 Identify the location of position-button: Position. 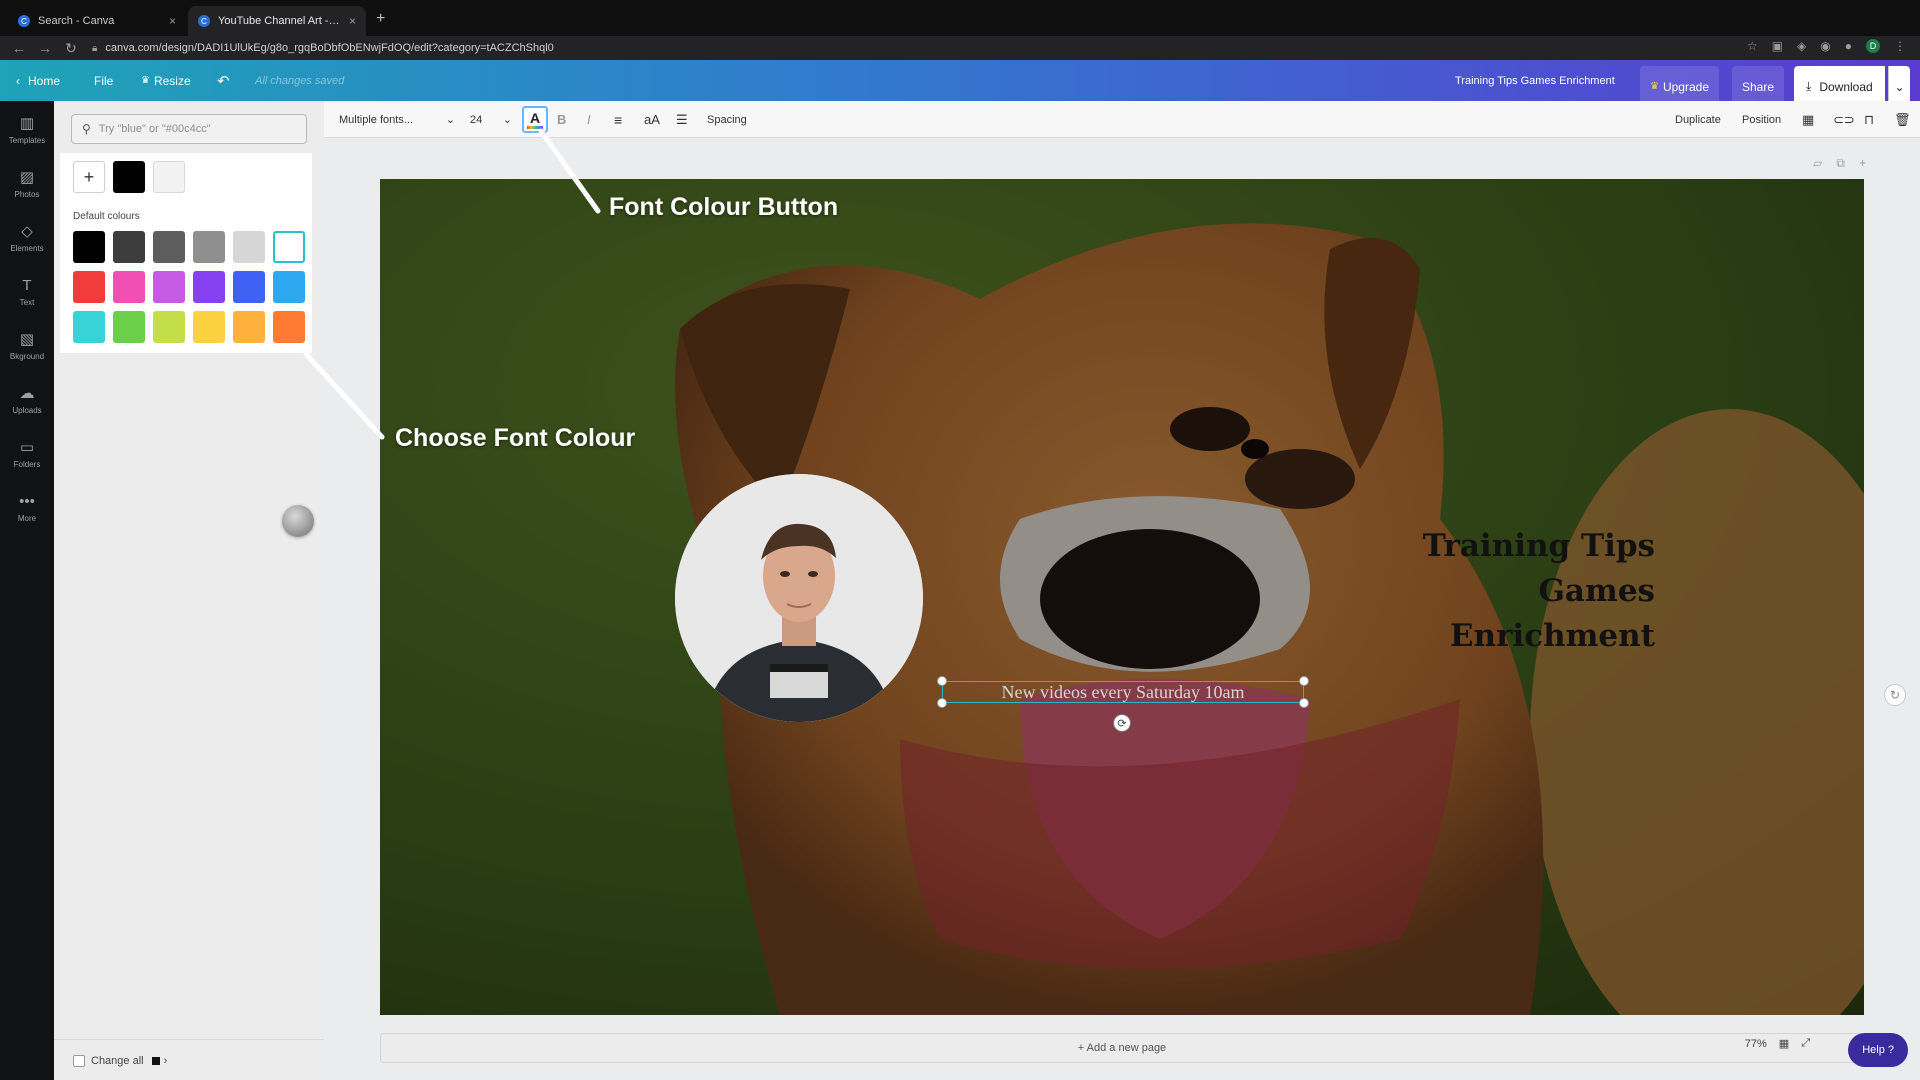
(1761, 119).